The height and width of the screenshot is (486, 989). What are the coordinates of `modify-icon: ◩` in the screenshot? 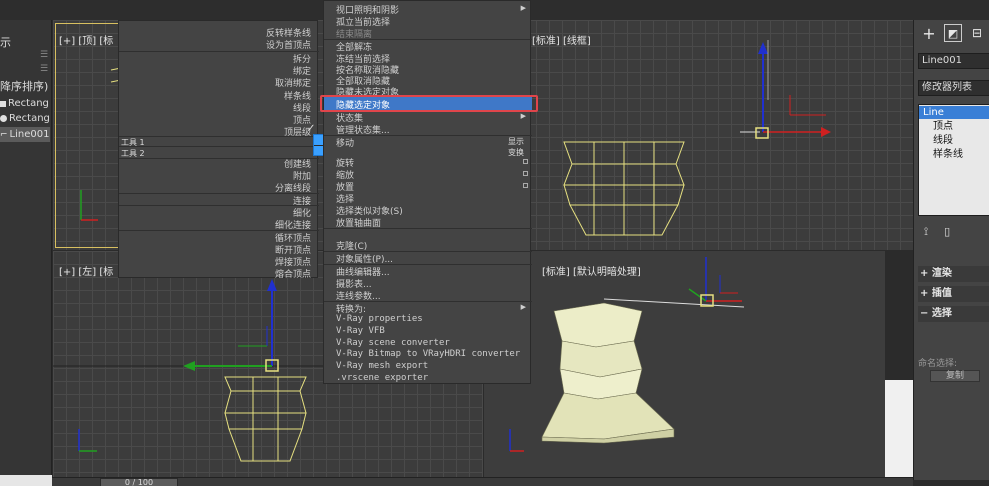 It's located at (953, 33).